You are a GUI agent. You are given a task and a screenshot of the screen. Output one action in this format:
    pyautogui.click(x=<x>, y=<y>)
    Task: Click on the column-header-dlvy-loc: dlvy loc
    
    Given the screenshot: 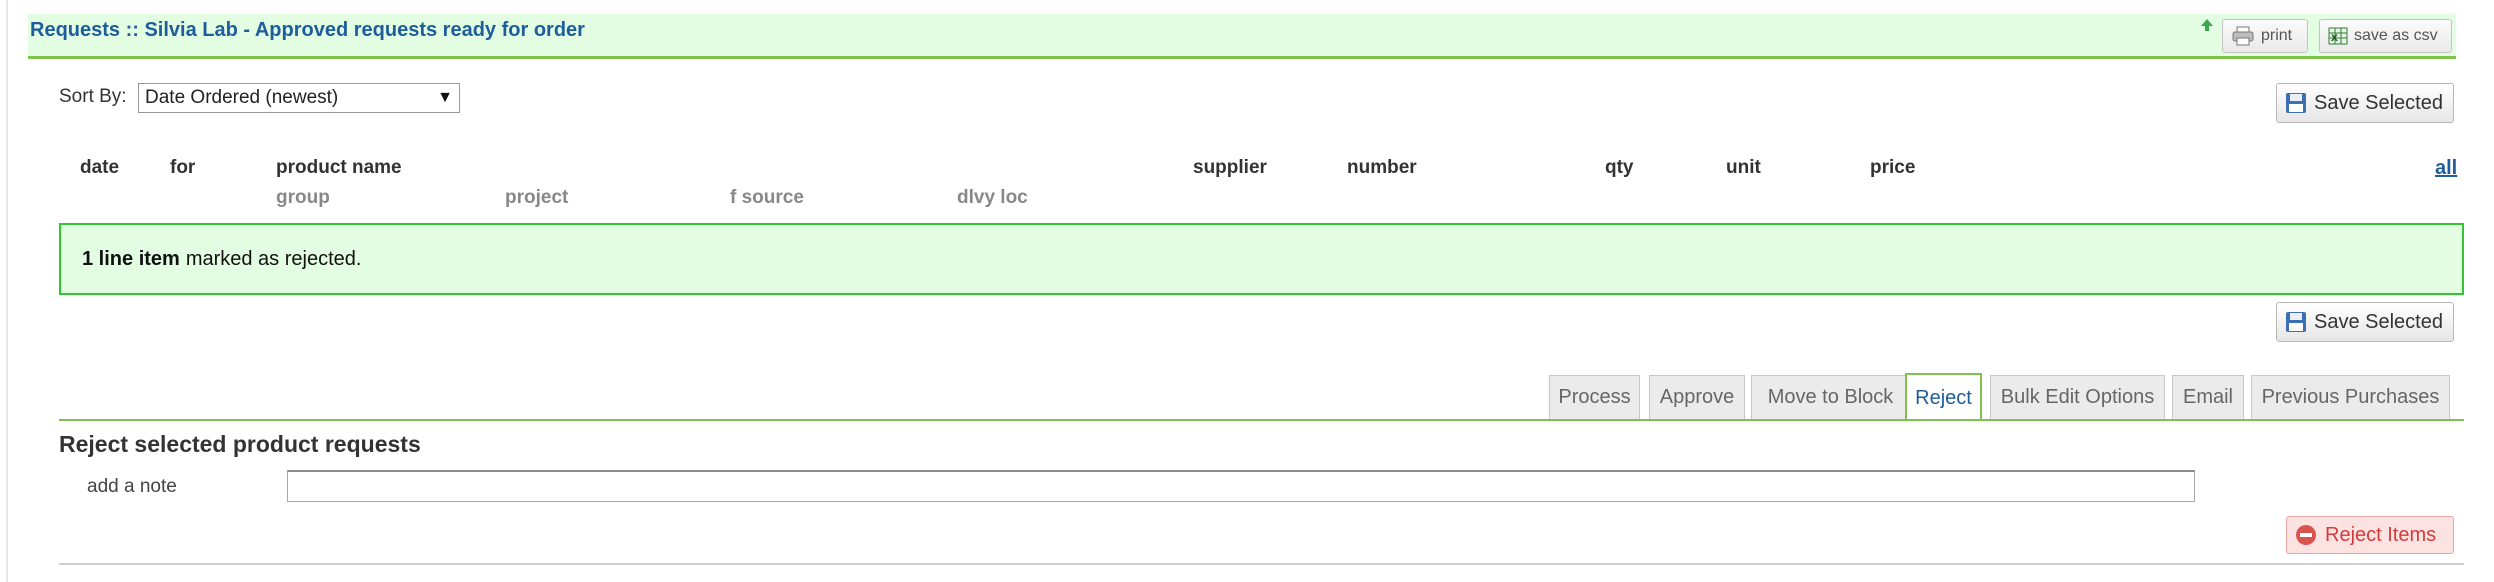 What is the action you would take?
    pyautogui.click(x=992, y=198)
    